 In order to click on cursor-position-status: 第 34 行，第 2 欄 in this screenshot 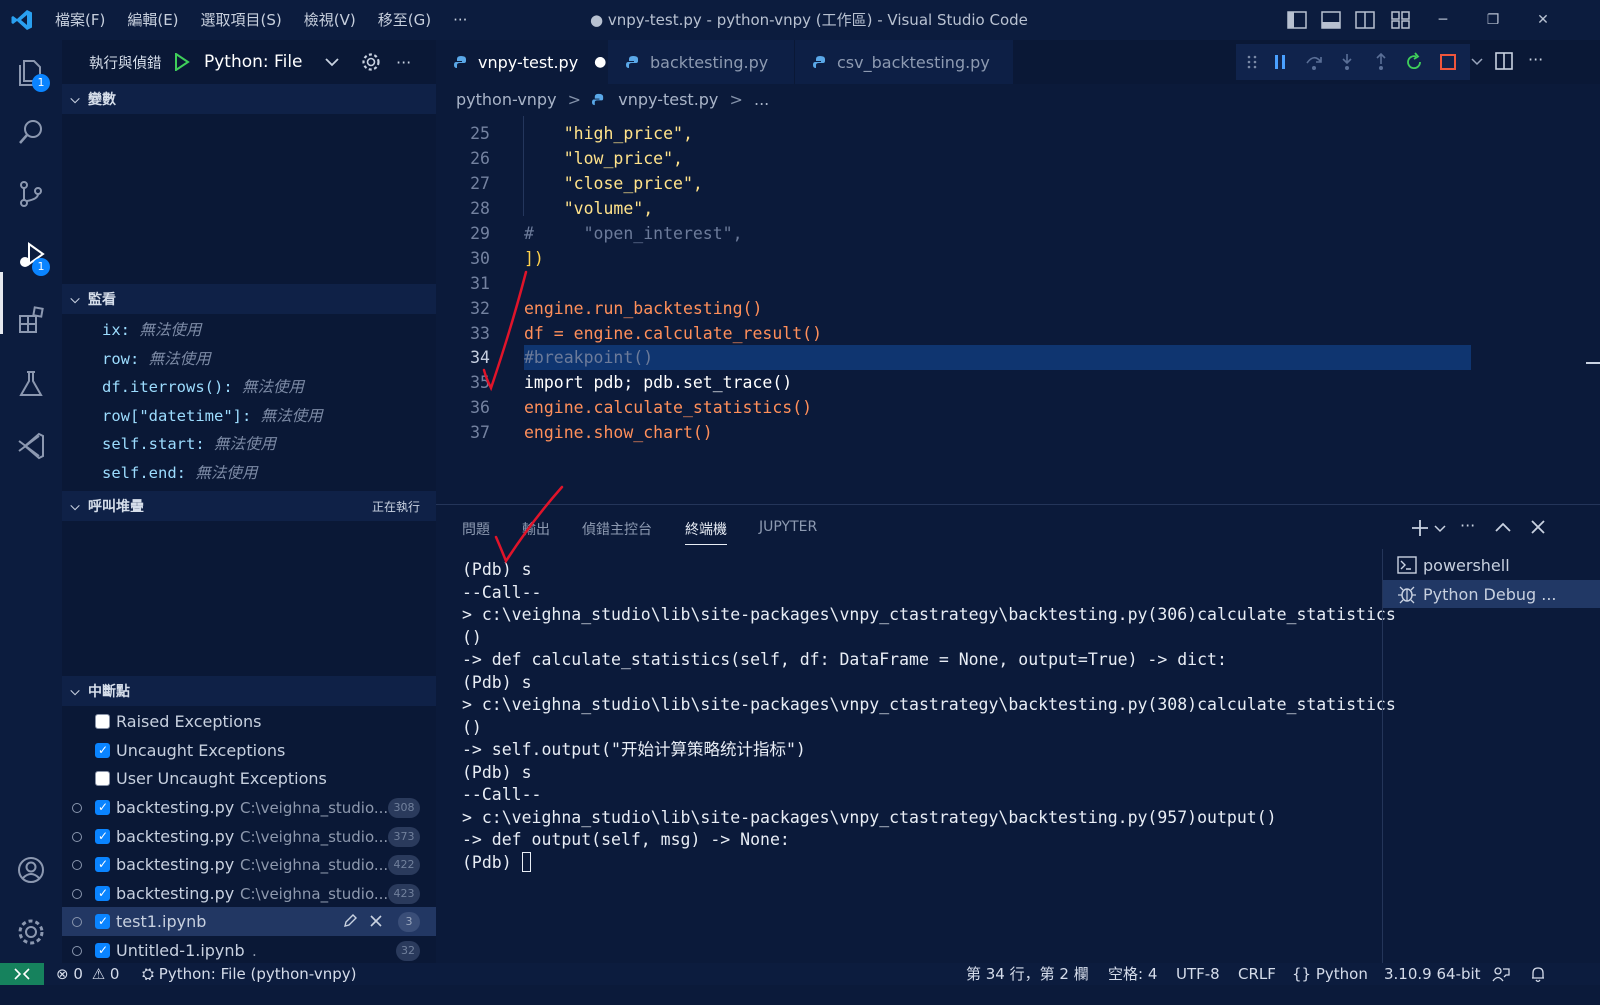, I will do `click(1027, 974)`.